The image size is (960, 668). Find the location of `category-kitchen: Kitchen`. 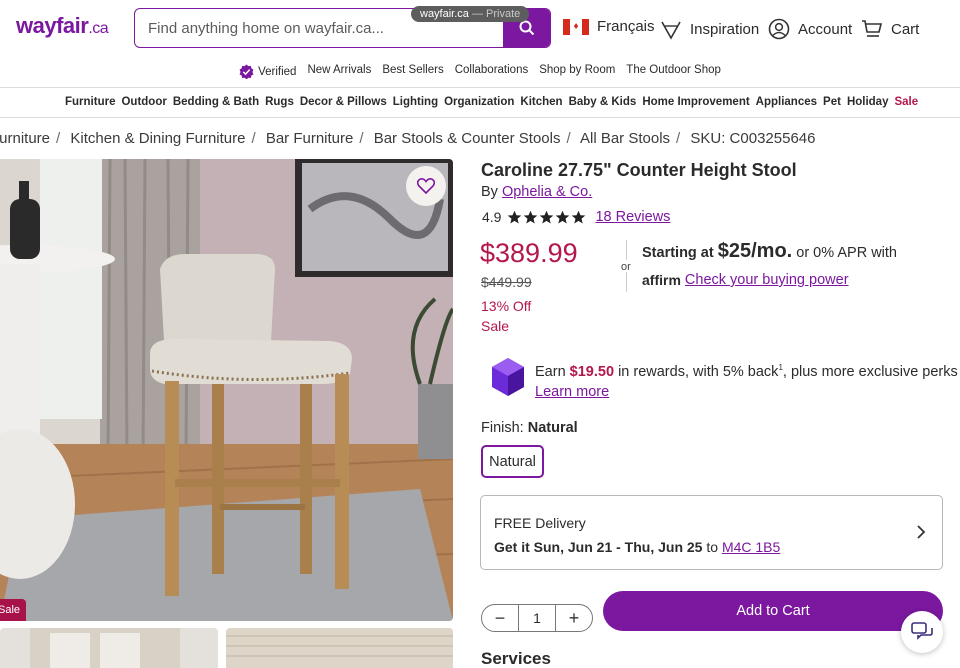

category-kitchen: Kitchen is located at coordinates (541, 102).